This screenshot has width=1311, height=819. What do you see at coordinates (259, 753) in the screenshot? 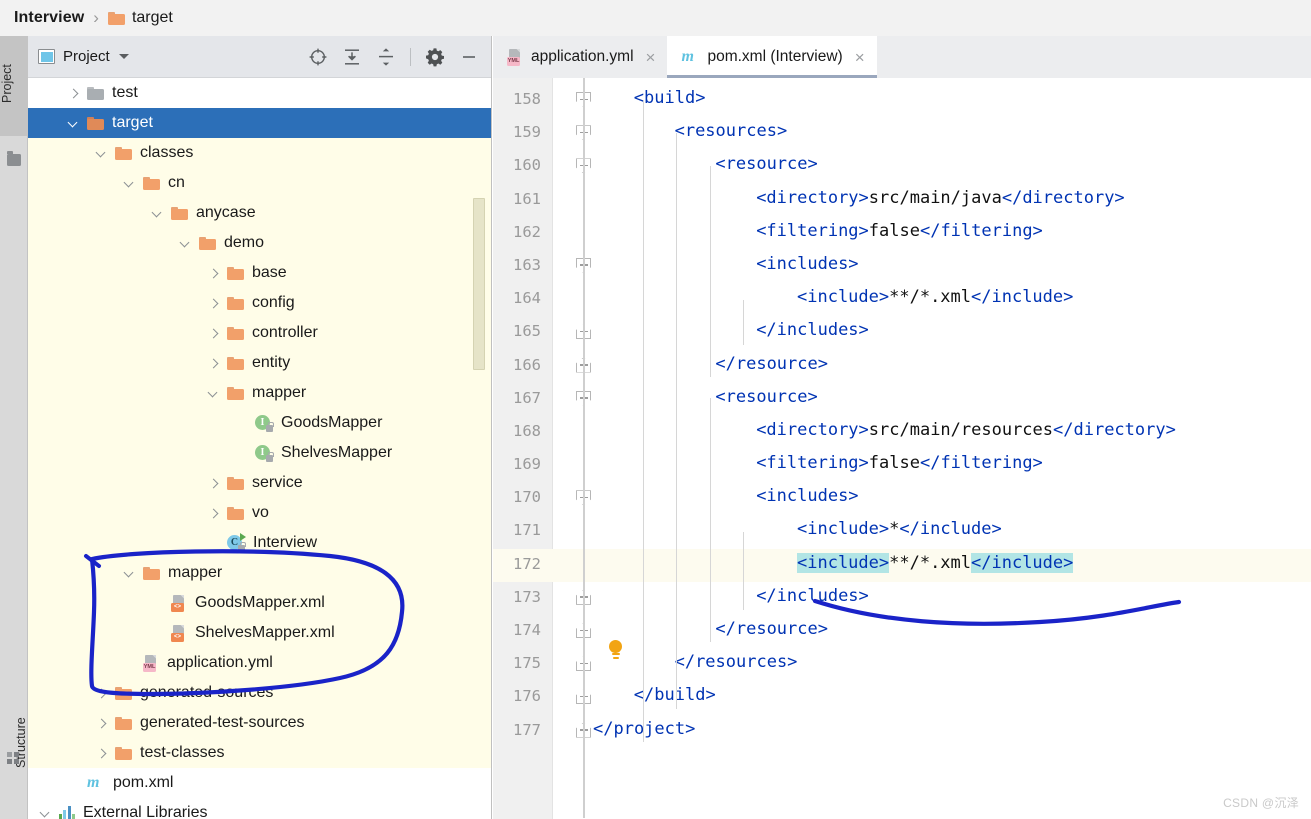
I see `tree-row: test-classes` at bounding box center [259, 753].